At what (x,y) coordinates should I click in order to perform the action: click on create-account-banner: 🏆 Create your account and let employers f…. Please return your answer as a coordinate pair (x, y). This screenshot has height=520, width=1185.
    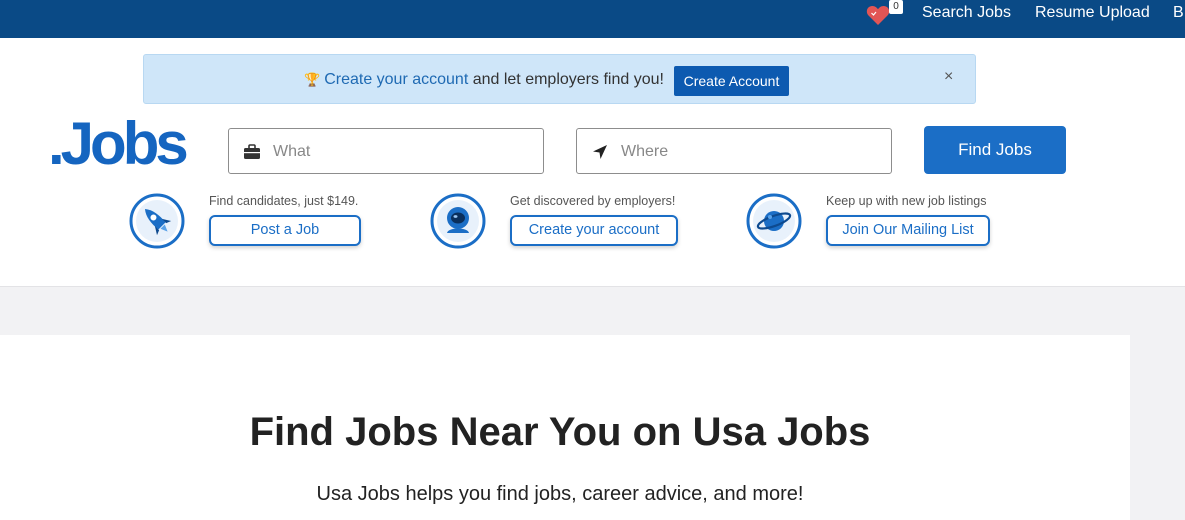
    Looking at the image, I should click on (559, 79).